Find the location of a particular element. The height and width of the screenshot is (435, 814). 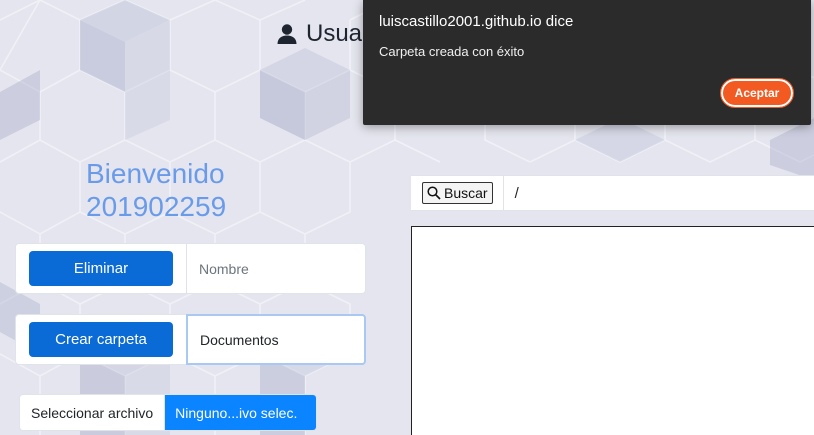

delete-button: Eliminar is located at coordinates (101, 268).